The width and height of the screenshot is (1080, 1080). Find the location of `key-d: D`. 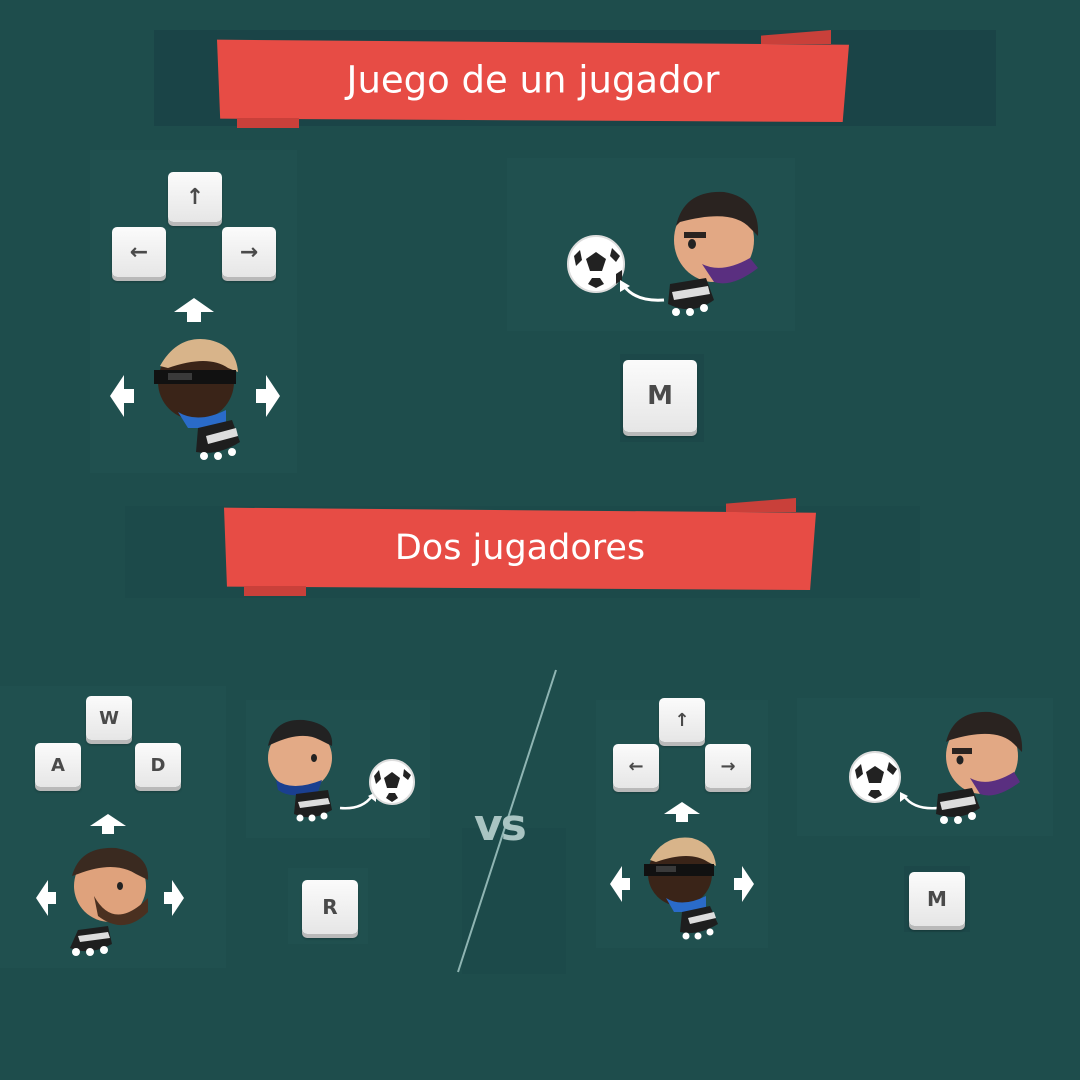

key-d: D is located at coordinates (158, 765).